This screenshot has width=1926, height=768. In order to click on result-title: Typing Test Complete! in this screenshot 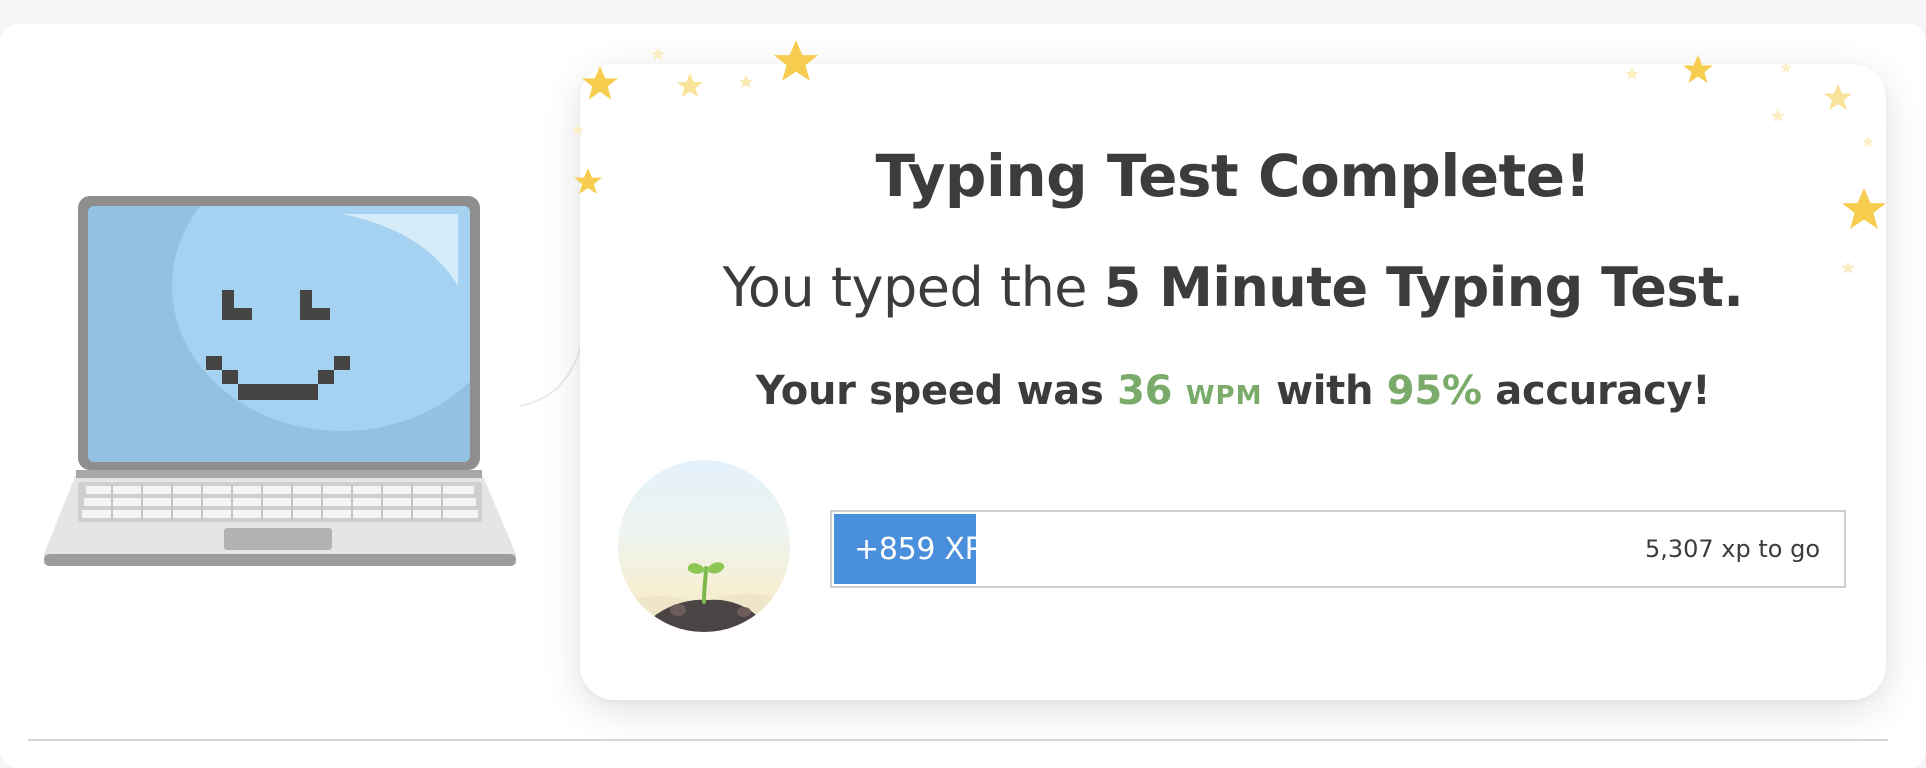, I will do `click(1233, 176)`.